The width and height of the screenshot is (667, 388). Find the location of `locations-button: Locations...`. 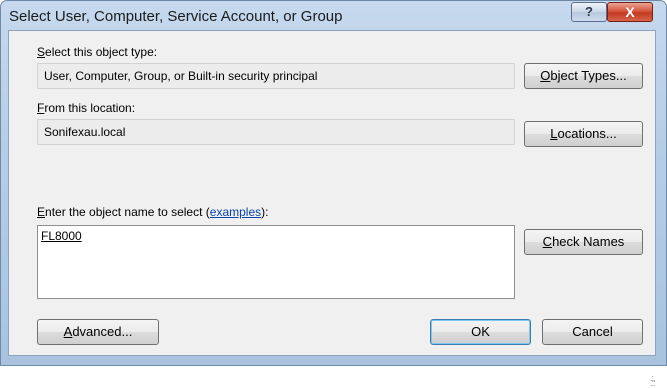

locations-button: Locations... is located at coordinates (583, 134).